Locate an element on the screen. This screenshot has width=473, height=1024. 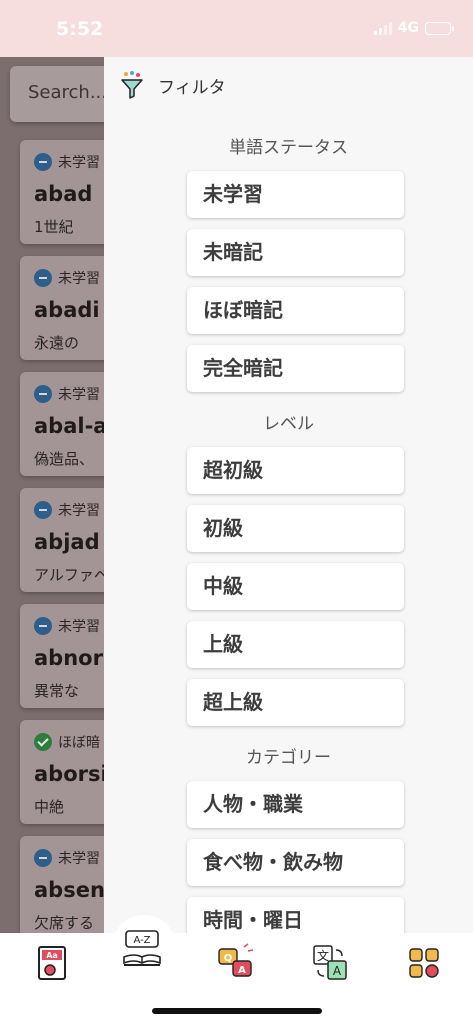
filter-option-button: 超上級 is located at coordinates (295, 702).